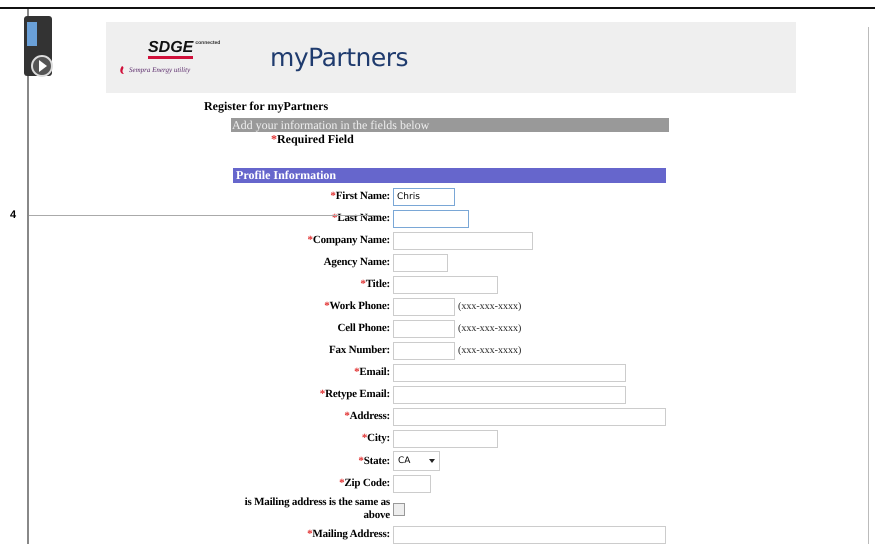  I want to click on app-title: myPartners, so click(339, 57).